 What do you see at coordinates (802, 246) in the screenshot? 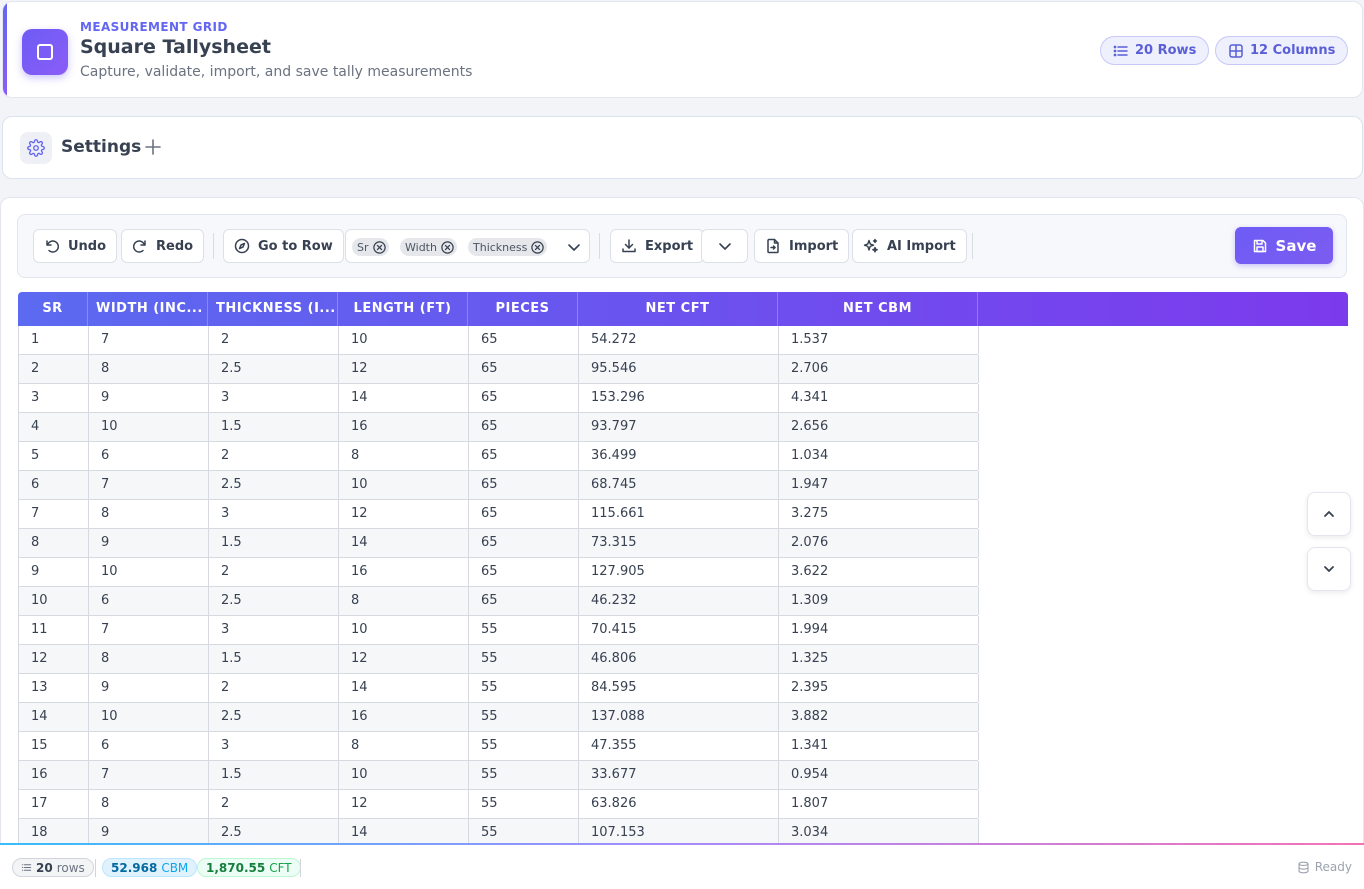
I see `import-button: Import` at bounding box center [802, 246].